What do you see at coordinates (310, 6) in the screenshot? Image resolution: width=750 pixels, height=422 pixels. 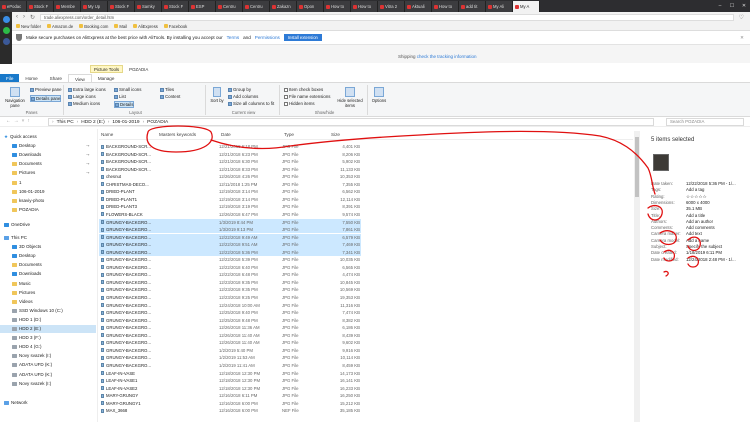 I see `browser-tab: Opon` at bounding box center [310, 6].